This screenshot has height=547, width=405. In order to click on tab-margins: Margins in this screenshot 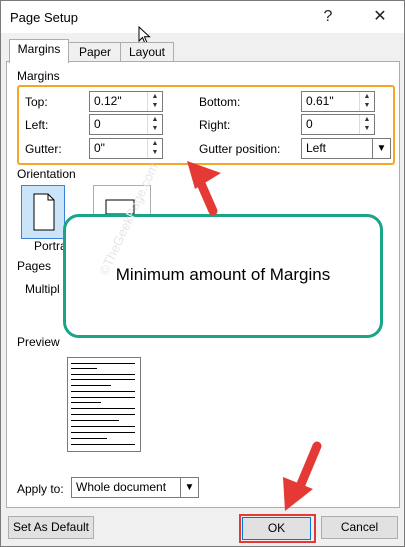, I will do `click(39, 51)`.